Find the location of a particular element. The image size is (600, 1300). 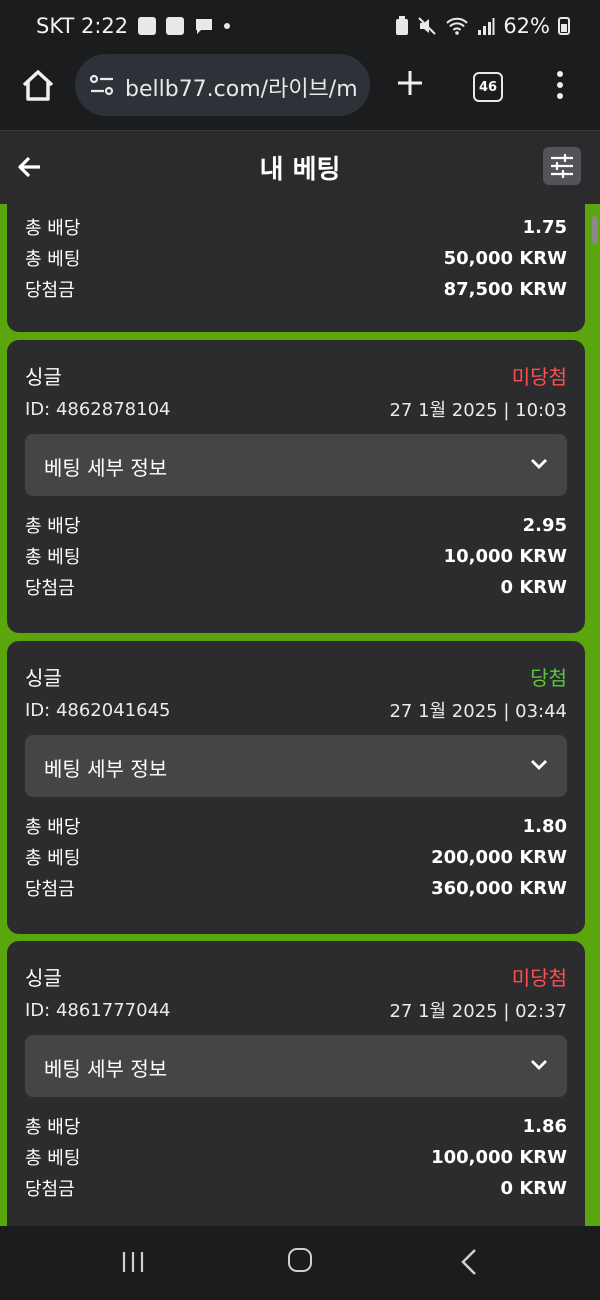

total-odds-value: 2.95 is located at coordinates (544, 525).